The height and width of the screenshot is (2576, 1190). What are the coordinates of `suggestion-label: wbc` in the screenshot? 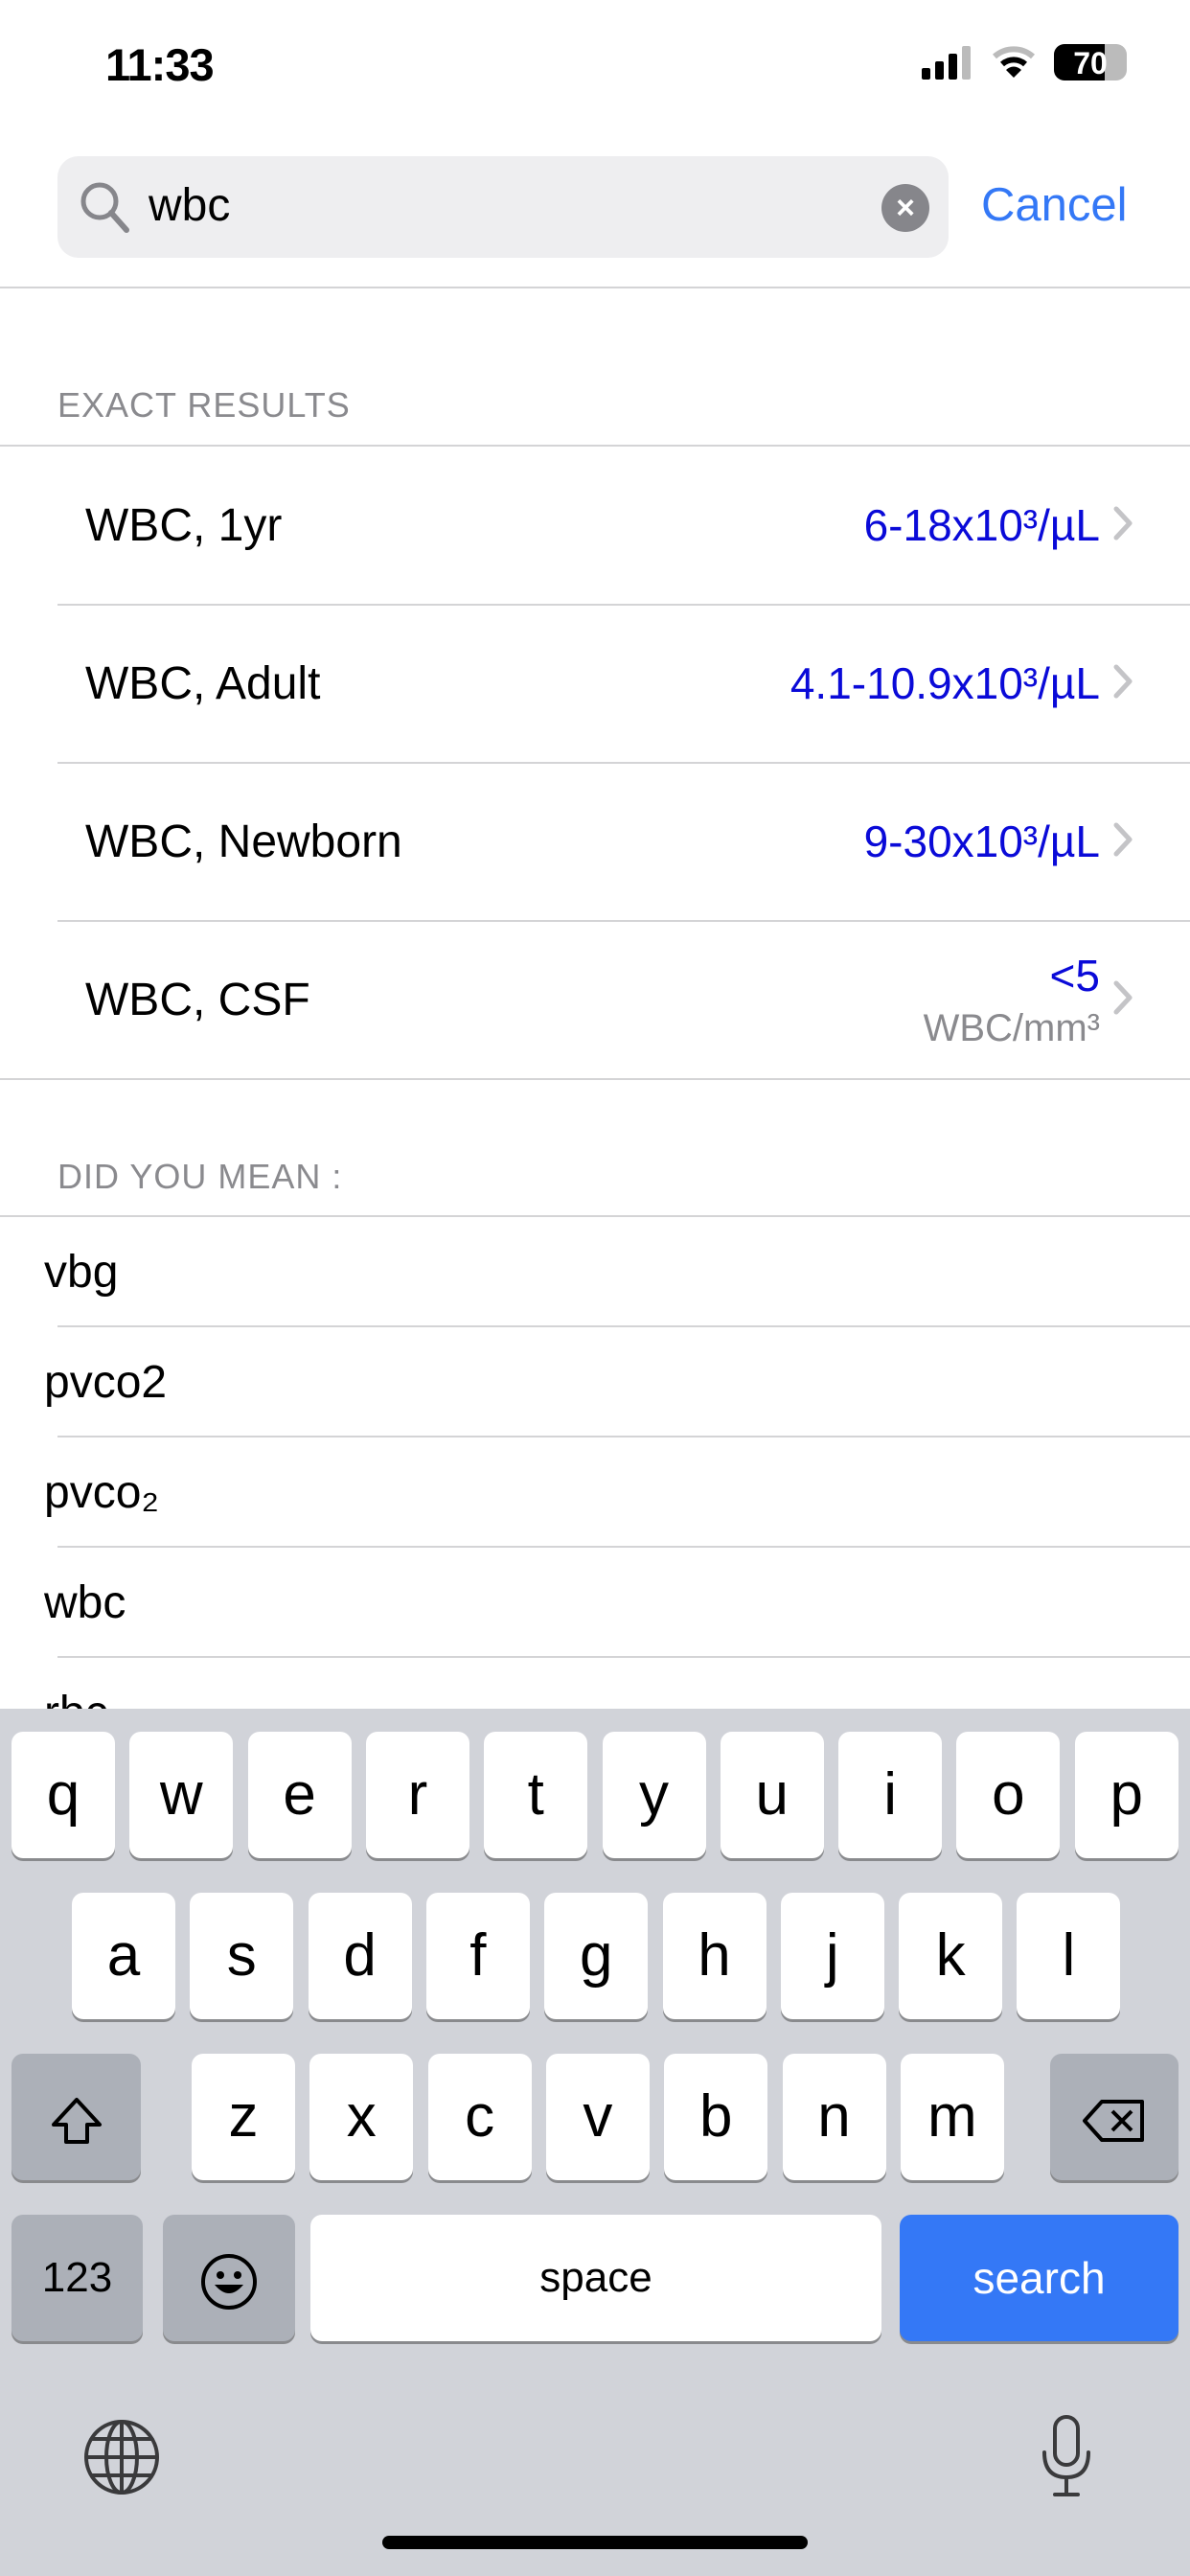 It's located at (85, 1602).